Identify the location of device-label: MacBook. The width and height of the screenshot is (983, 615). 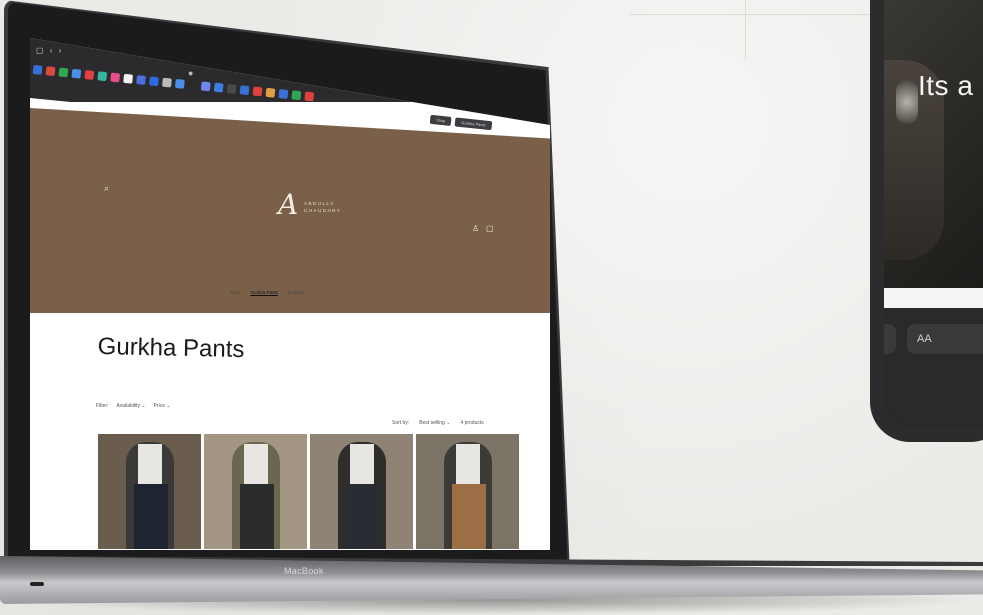
(304, 571).